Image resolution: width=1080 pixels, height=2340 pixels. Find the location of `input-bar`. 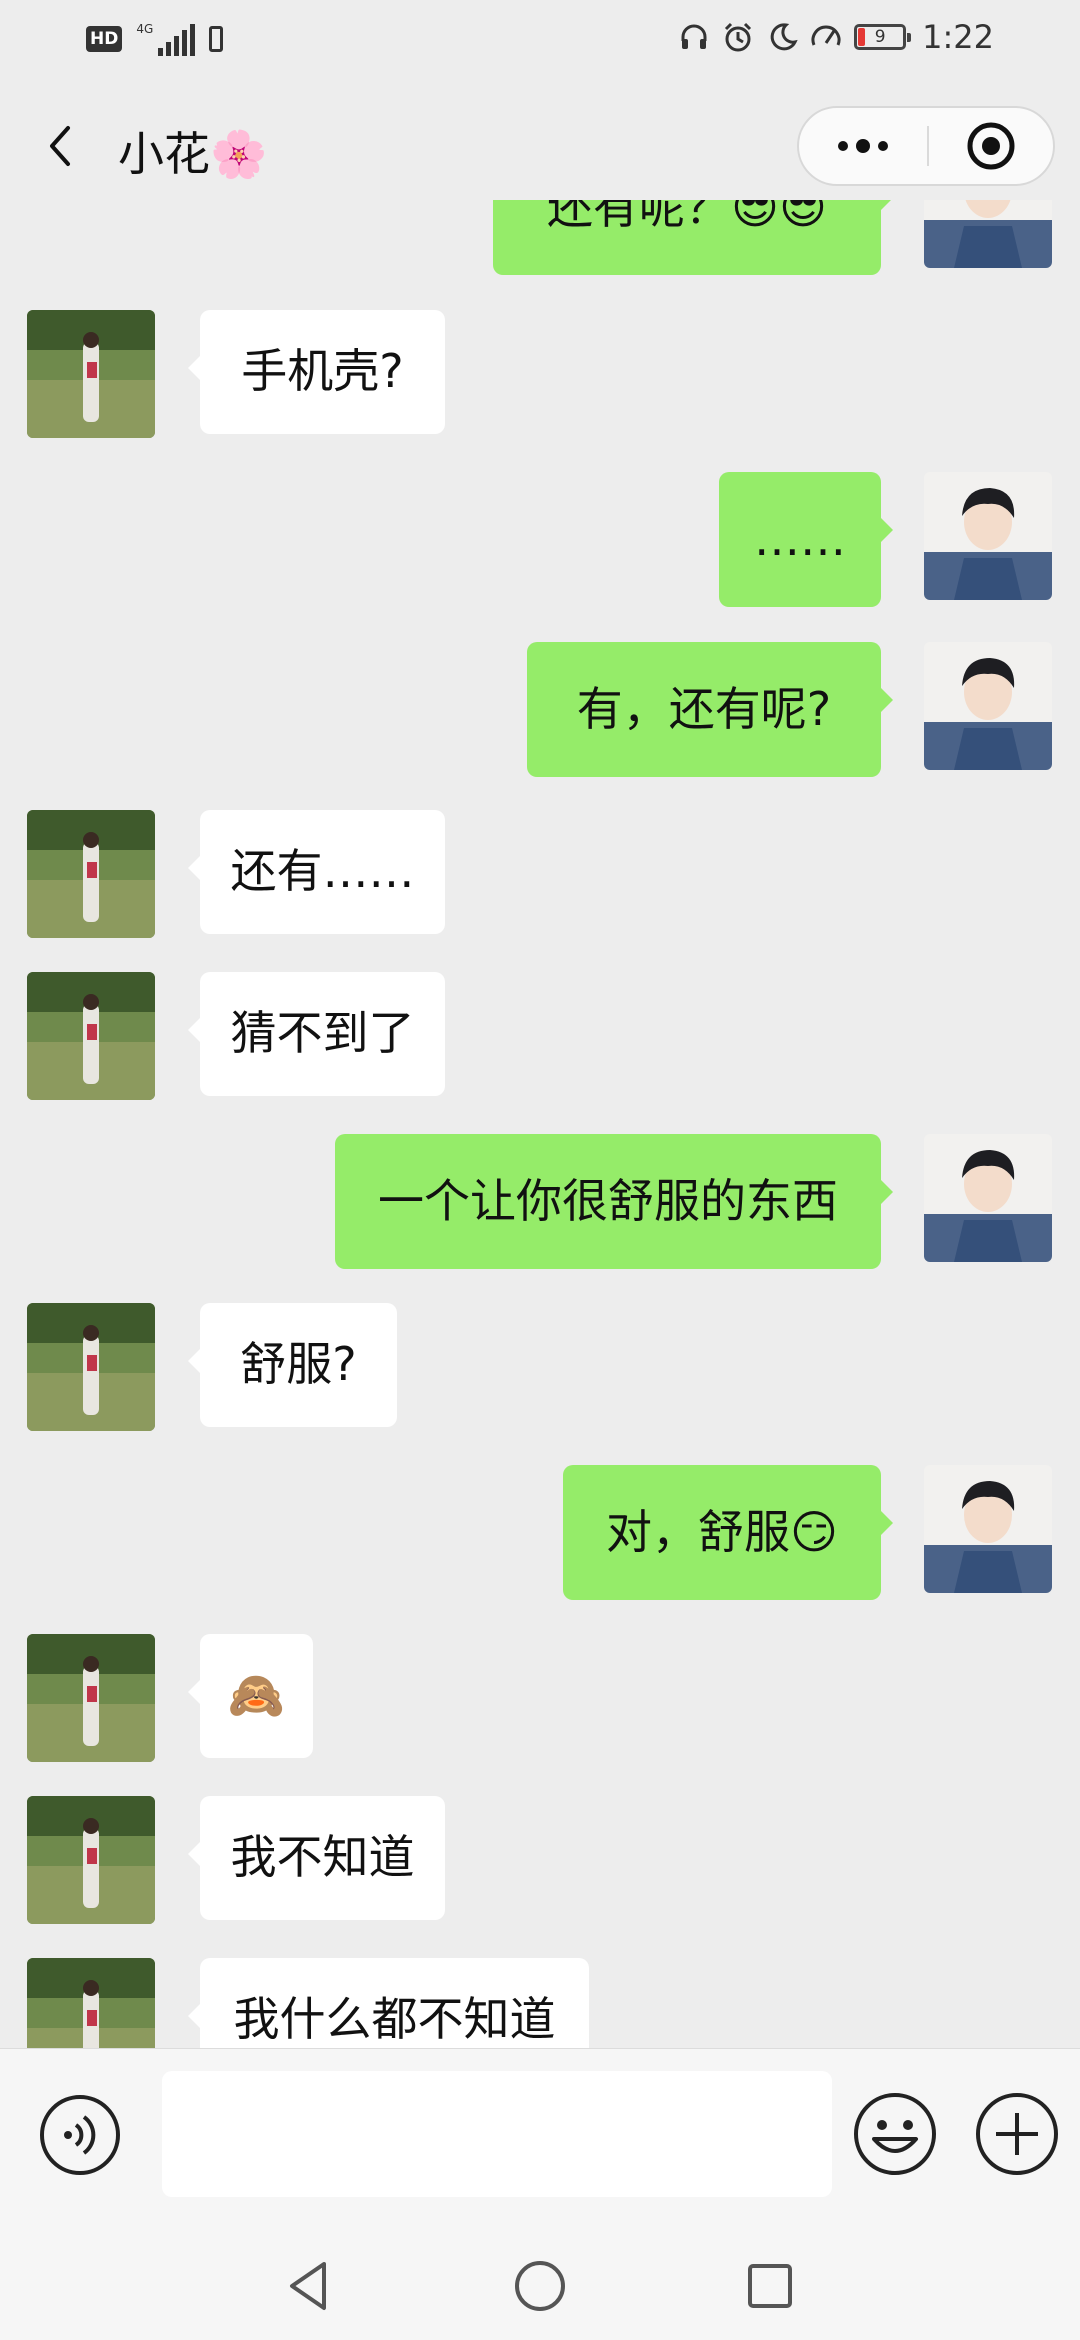

input-bar is located at coordinates (540, 2141).